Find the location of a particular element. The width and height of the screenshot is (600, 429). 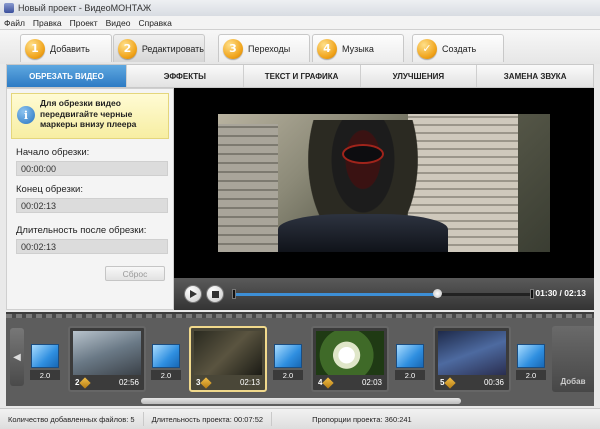

menu-help: Справка is located at coordinates (154, 23).